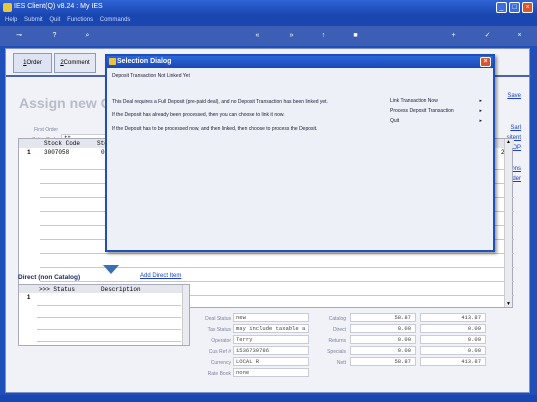  Describe the element at coordinates (80, 20) in the screenshot. I see `menu-functions: Functions` at that location.